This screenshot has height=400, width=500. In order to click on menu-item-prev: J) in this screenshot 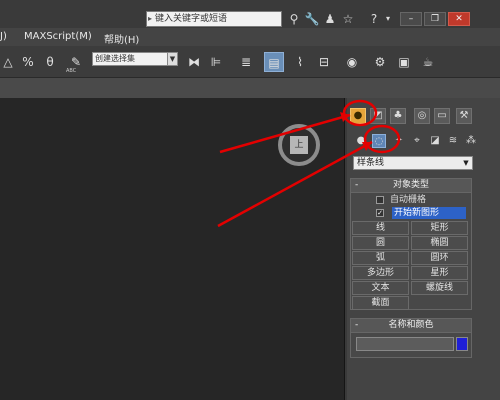, I will do `click(3, 36)`.